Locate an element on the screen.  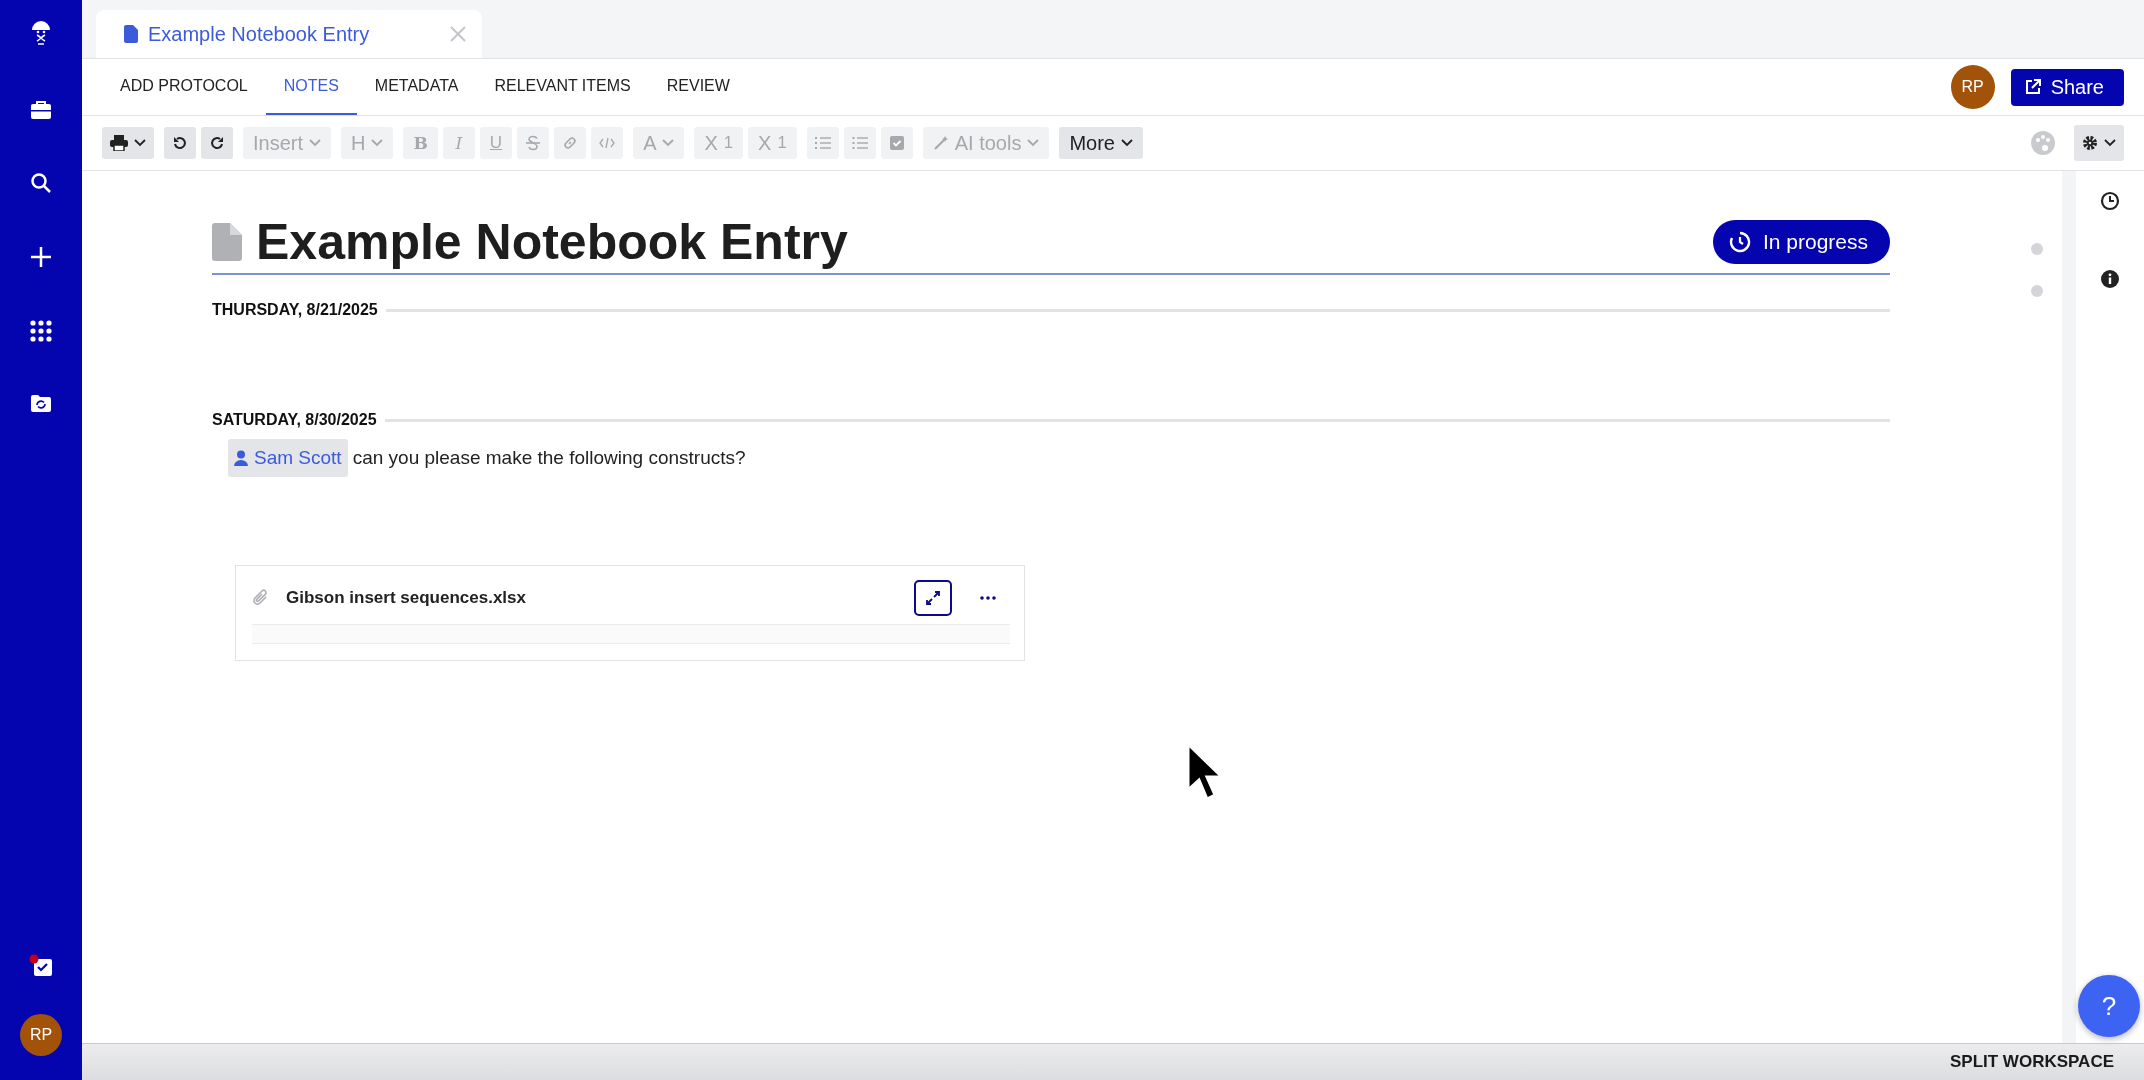
person-icon is located at coordinates (241, 458).